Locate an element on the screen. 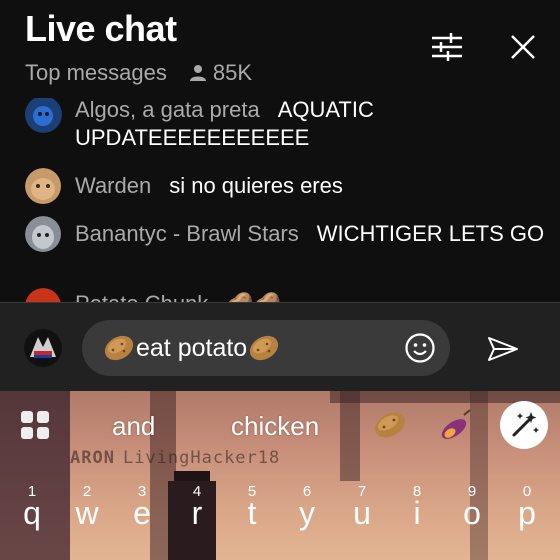 This screenshot has height=560, width=560. chat-mode-selector: Top messages 85K is located at coordinates (138, 73).